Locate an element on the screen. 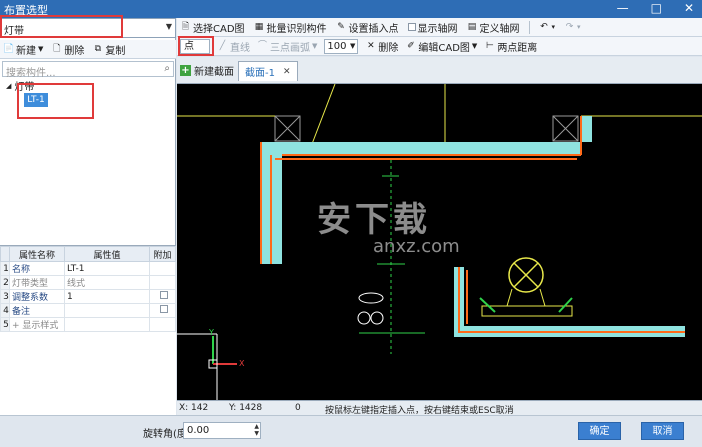 This screenshot has width=702, height=447. select-cad-button: 🗎 选择CAD图 is located at coordinates (212, 27).